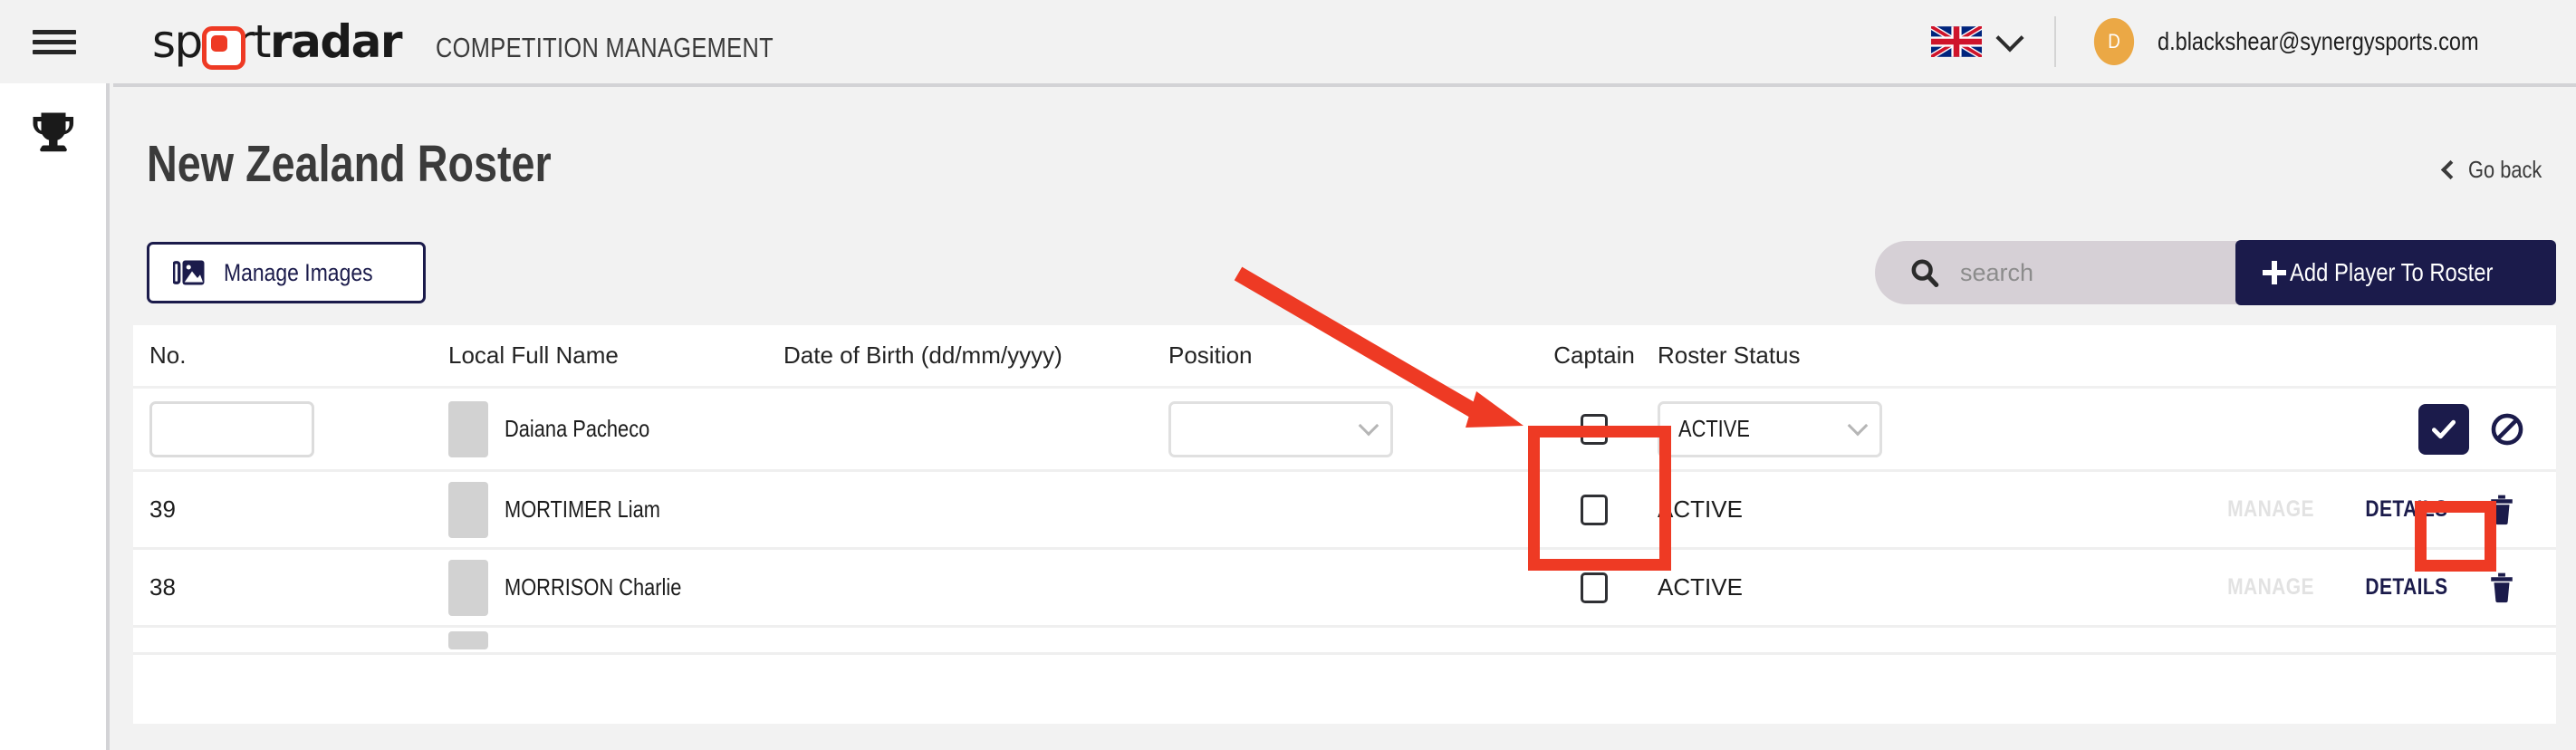  Describe the element at coordinates (55, 417) in the screenshot. I see `sidebar` at that location.